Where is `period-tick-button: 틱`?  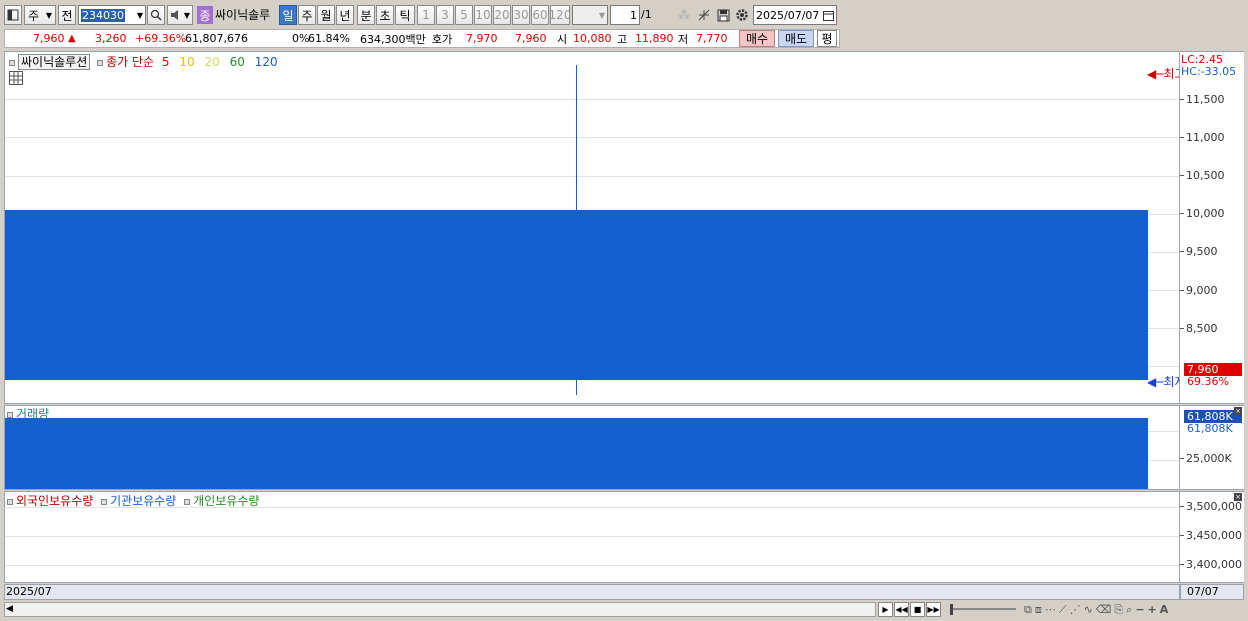
period-tick-button: 틱 is located at coordinates (405, 15).